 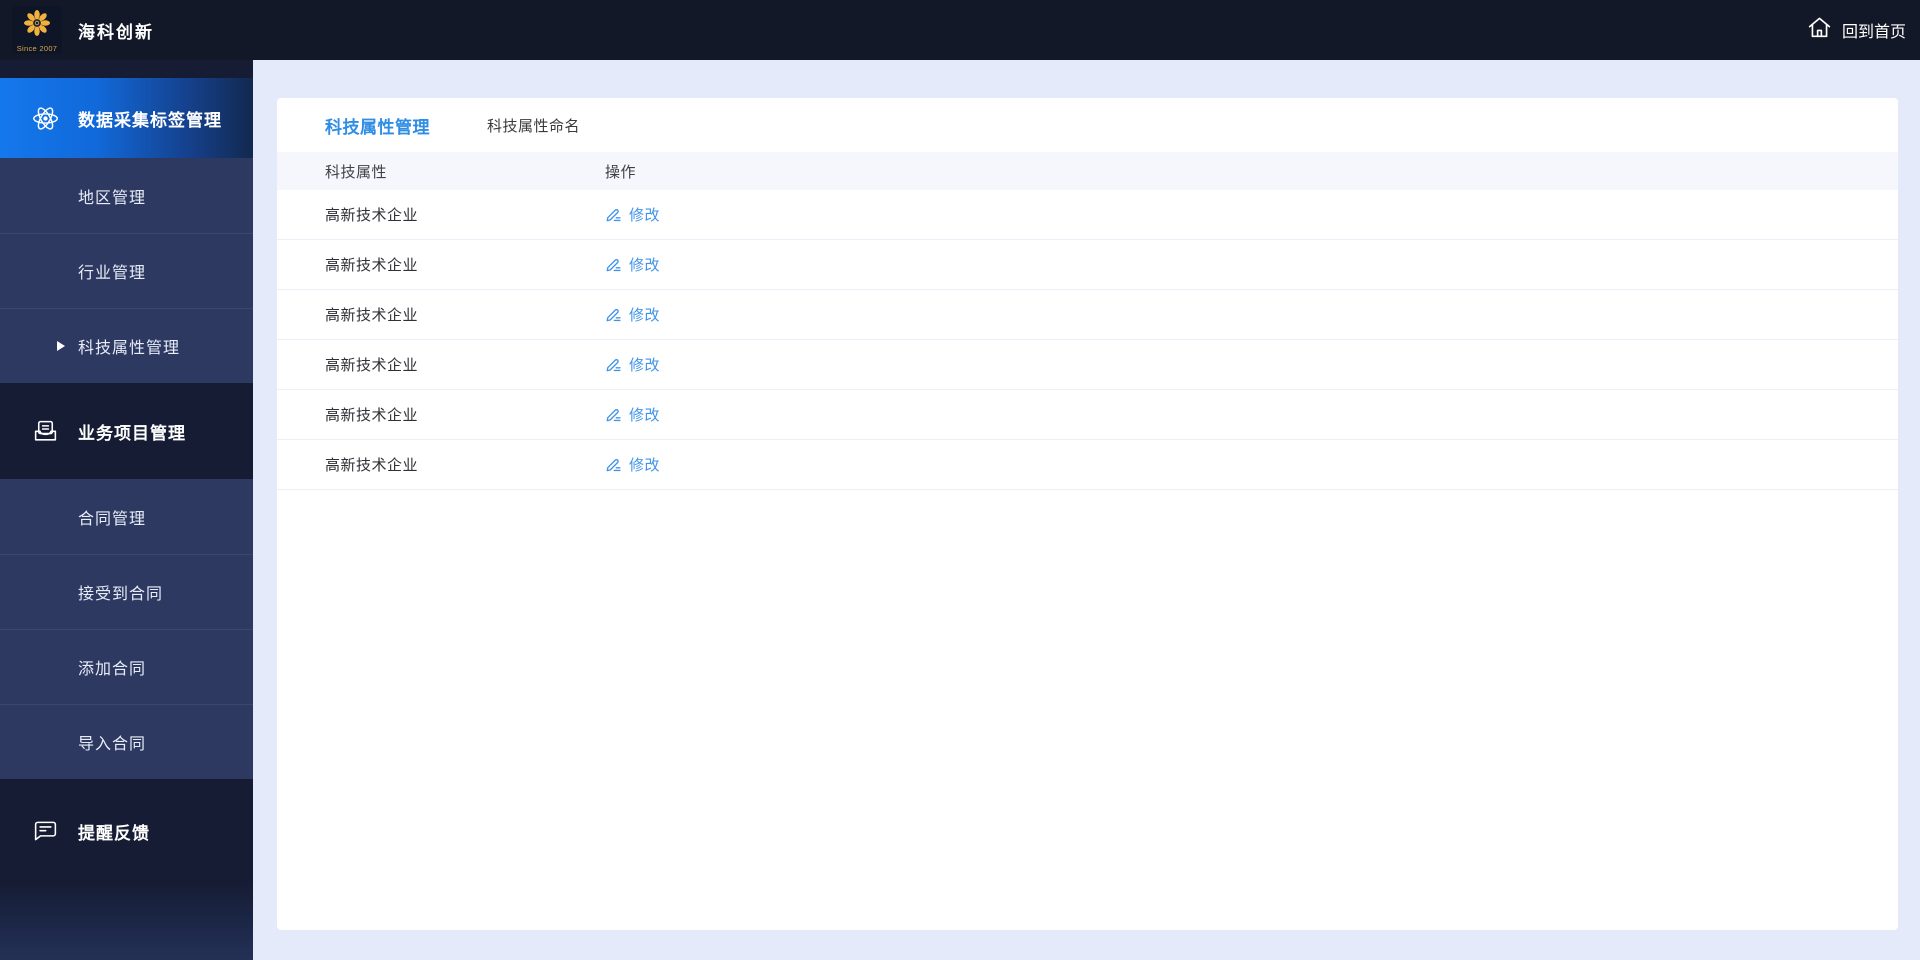 What do you see at coordinates (37, 25) in the screenshot?
I see `flower-logo-icon` at bounding box center [37, 25].